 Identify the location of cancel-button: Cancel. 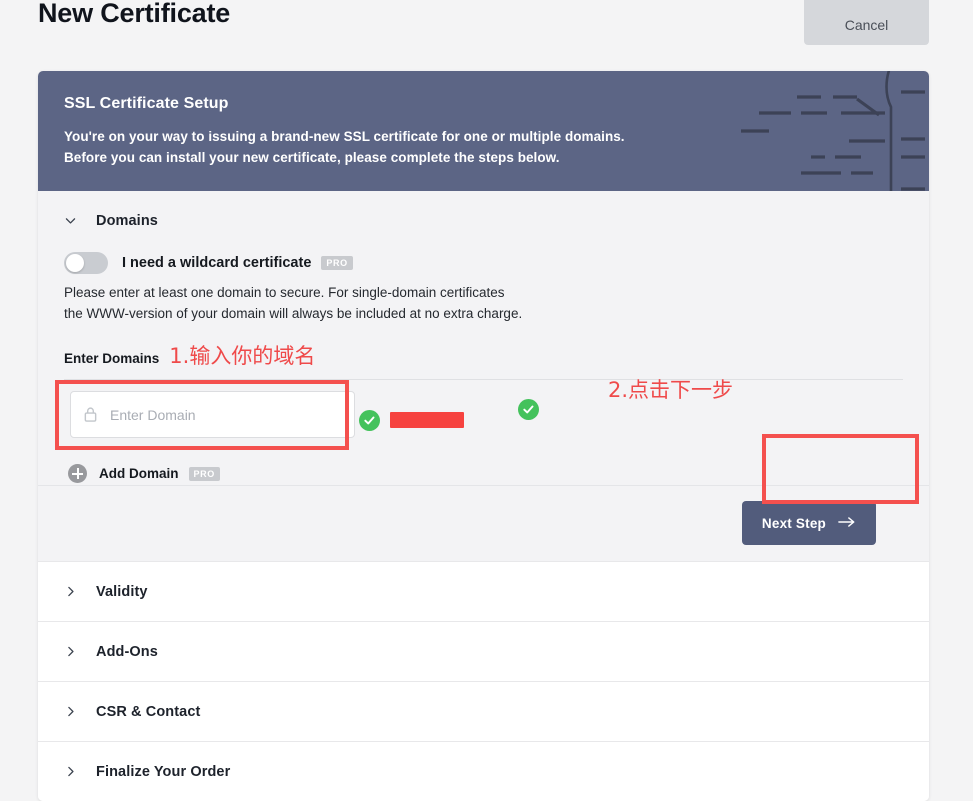
(866, 22).